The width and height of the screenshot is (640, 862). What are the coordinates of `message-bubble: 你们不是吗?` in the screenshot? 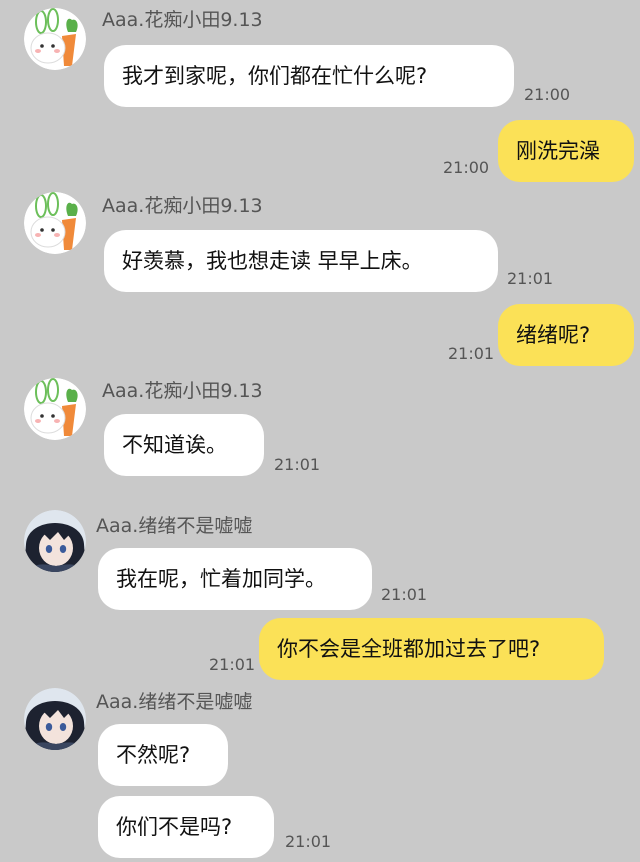 It's located at (186, 827).